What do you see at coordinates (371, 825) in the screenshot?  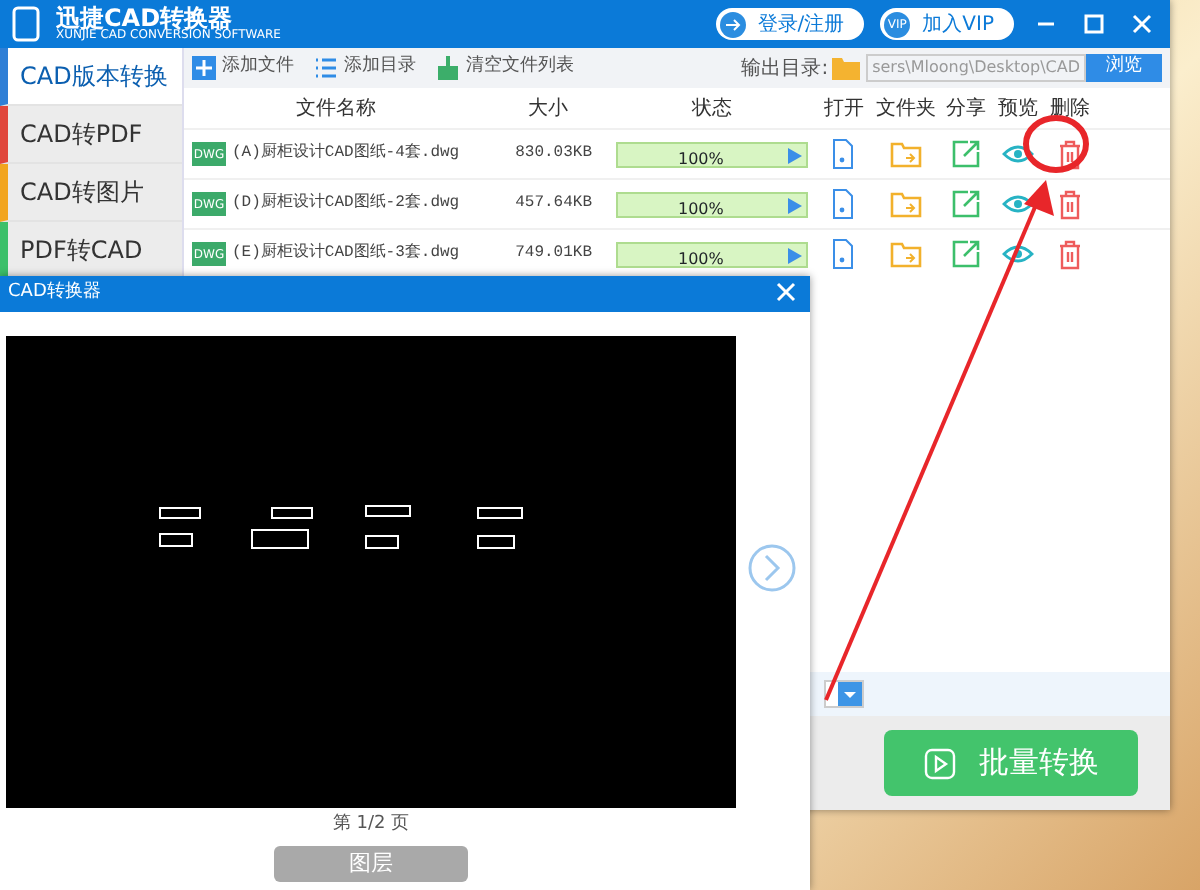 I see `page-indicator: 第 1/2 页` at bounding box center [371, 825].